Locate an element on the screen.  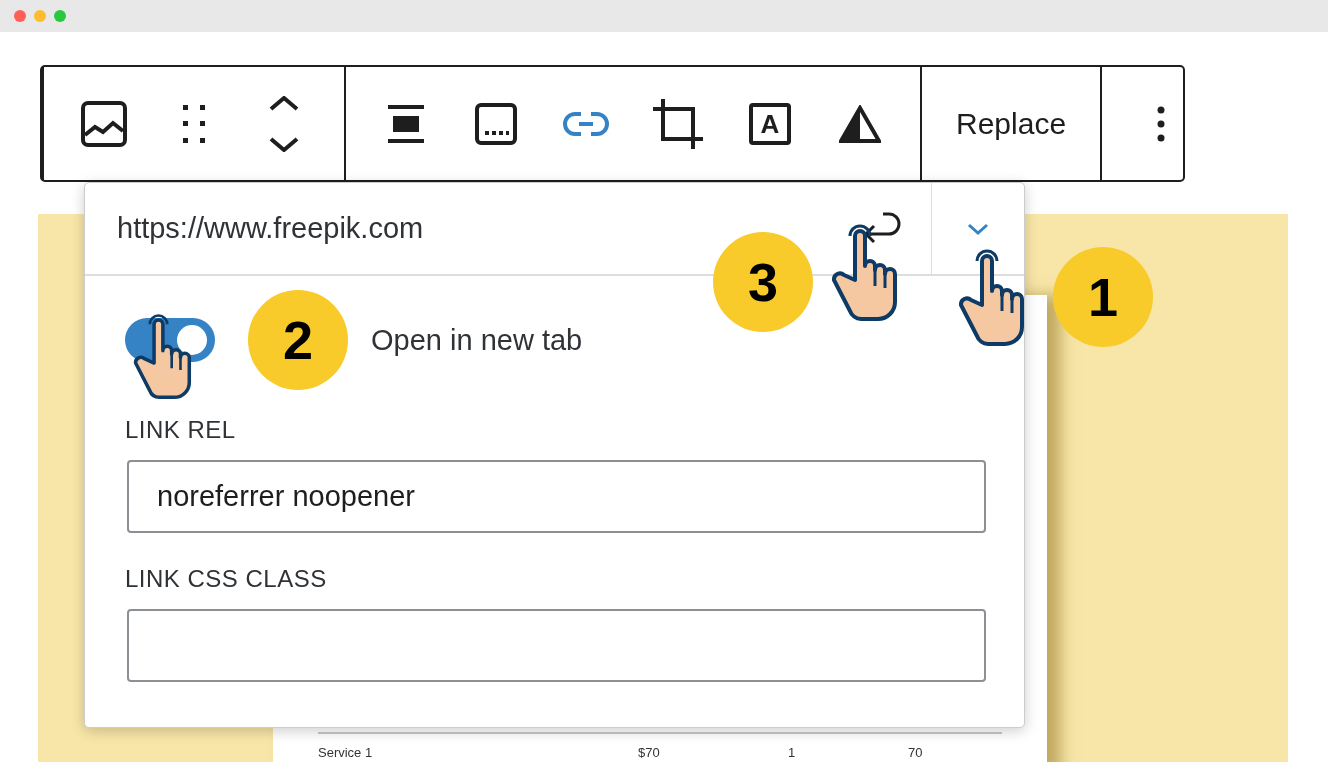
replace-button: Replace is located at coordinates (1011, 123).